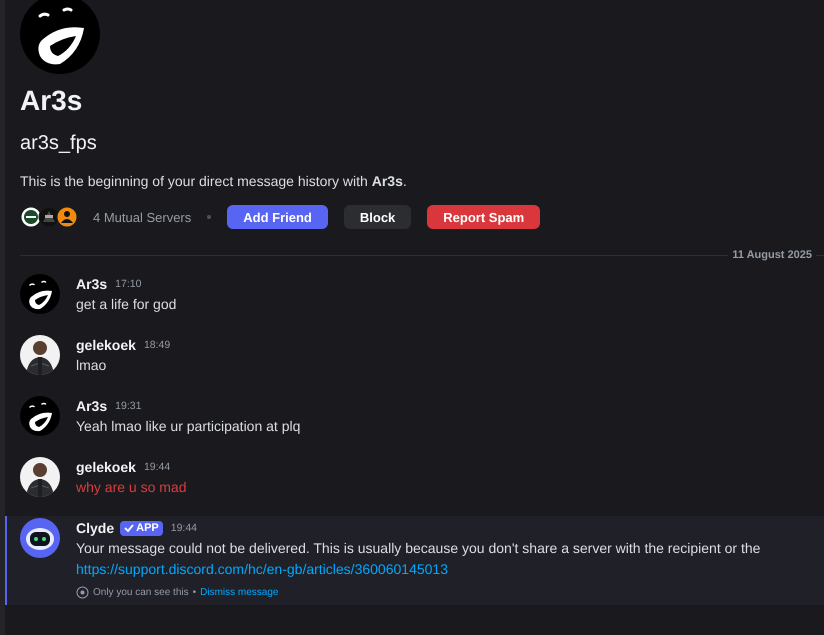 The height and width of the screenshot is (635, 824). I want to click on mutual-servers-link: 4 Mutual Servers, so click(142, 217).